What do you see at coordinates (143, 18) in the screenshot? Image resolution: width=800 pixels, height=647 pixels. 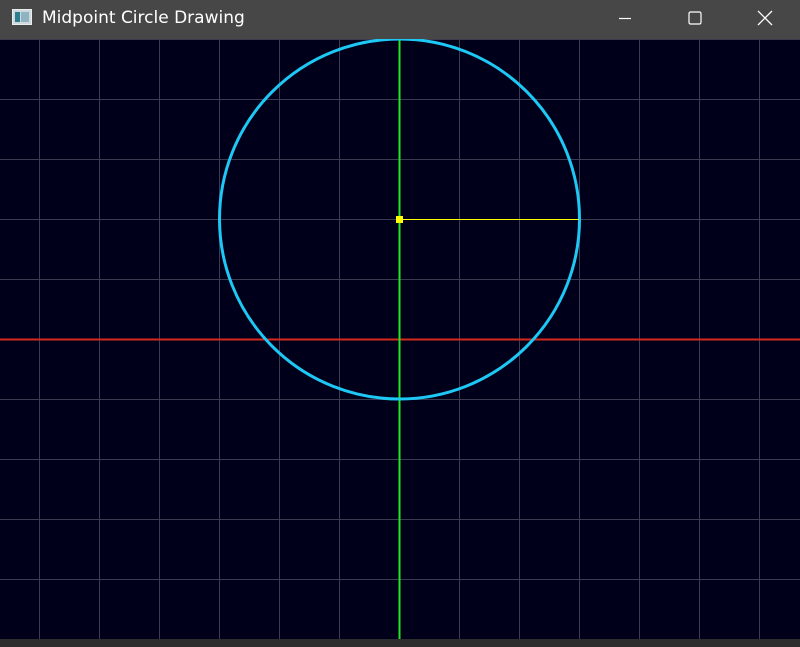 I see `window-title: Midpoint Circle Drawing` at bounding box center [143, 18].